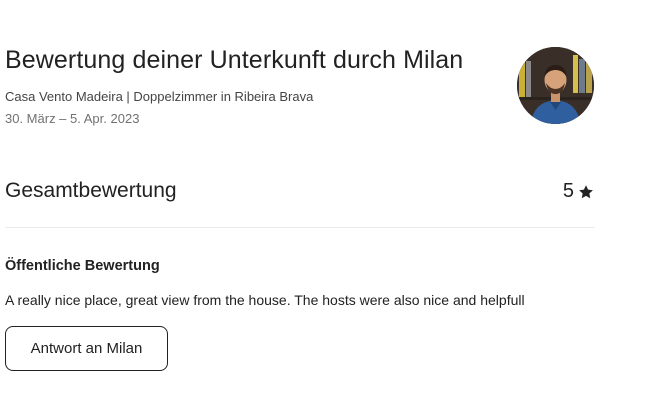 The height and width of the screenshot is (400, 650). Describe the element at coordinates (234, 60) in the screenshot. I see `page-title: Bewertung deiner Unterkunft durch Milan` at that location.